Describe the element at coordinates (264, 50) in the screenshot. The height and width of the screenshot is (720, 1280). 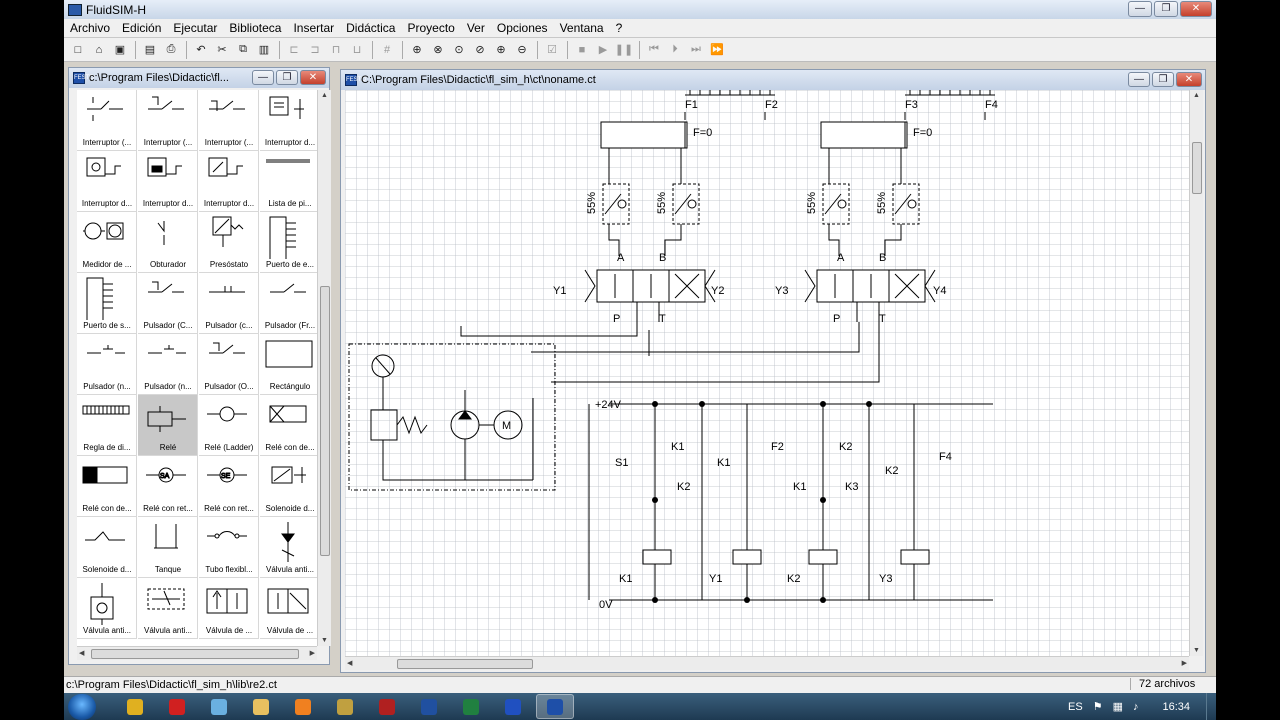
I see `paste-icon: ▥` at that location.